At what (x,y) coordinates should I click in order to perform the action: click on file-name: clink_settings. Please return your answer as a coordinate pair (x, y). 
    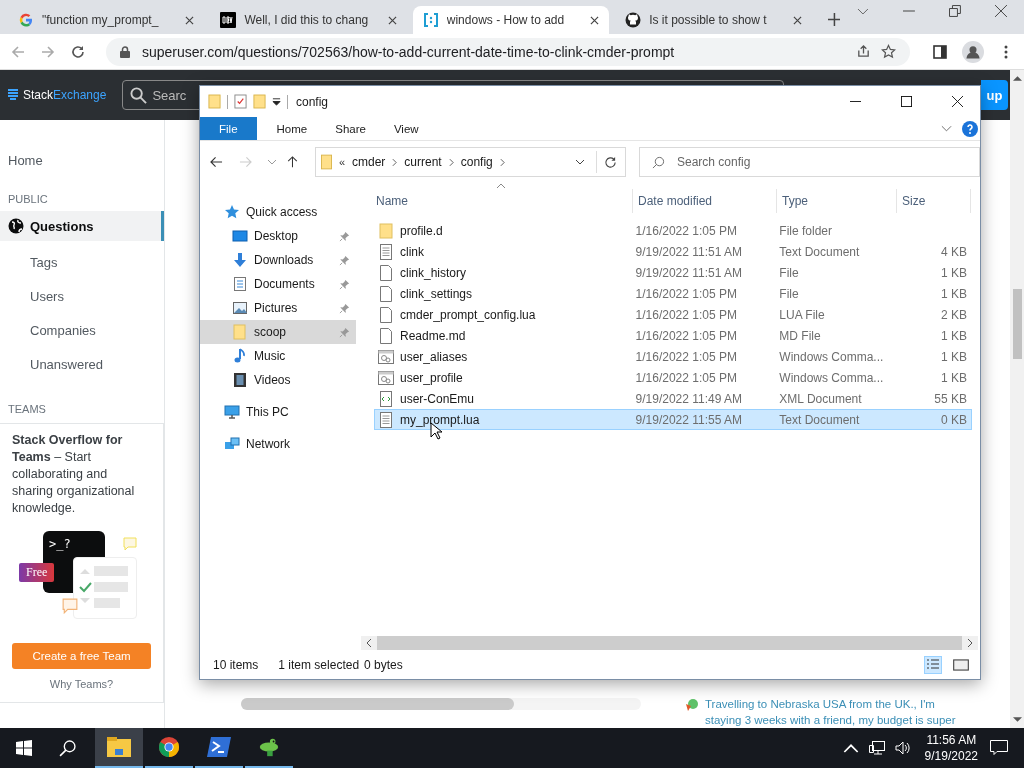
    Looking at the image, I should click on (436, 293).